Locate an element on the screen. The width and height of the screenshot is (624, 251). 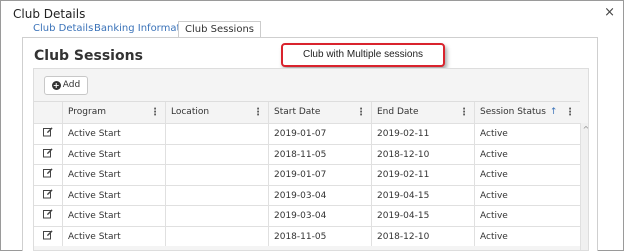
column-header-label: Session Status is located at coordinates (513, 112).